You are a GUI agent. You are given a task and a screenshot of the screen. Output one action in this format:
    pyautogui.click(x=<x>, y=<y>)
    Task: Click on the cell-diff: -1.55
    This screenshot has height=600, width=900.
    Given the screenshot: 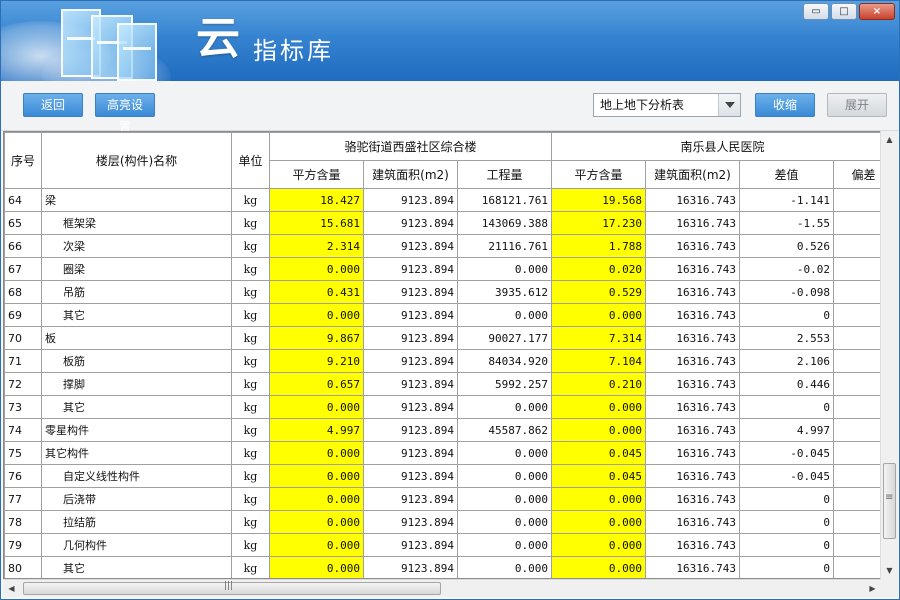 What is the action you would take?
    pyautogui.click(x=787, y=223)
    